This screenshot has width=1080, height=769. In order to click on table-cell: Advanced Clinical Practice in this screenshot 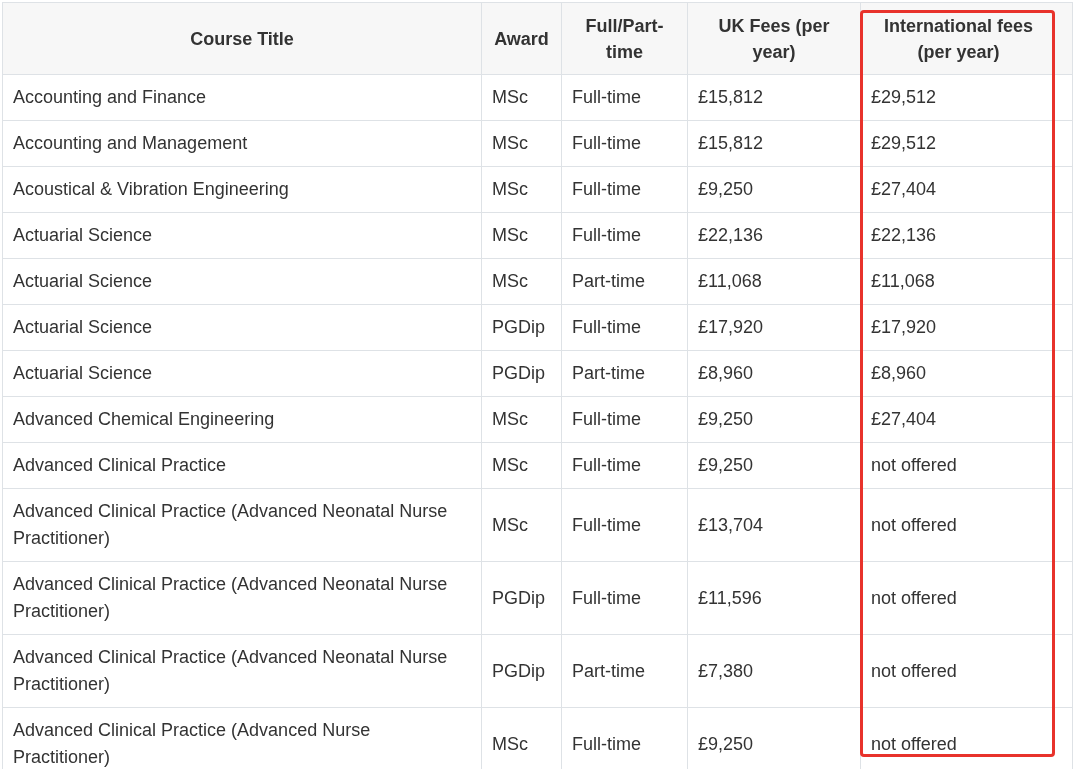, I will do `click(242, 465)`.